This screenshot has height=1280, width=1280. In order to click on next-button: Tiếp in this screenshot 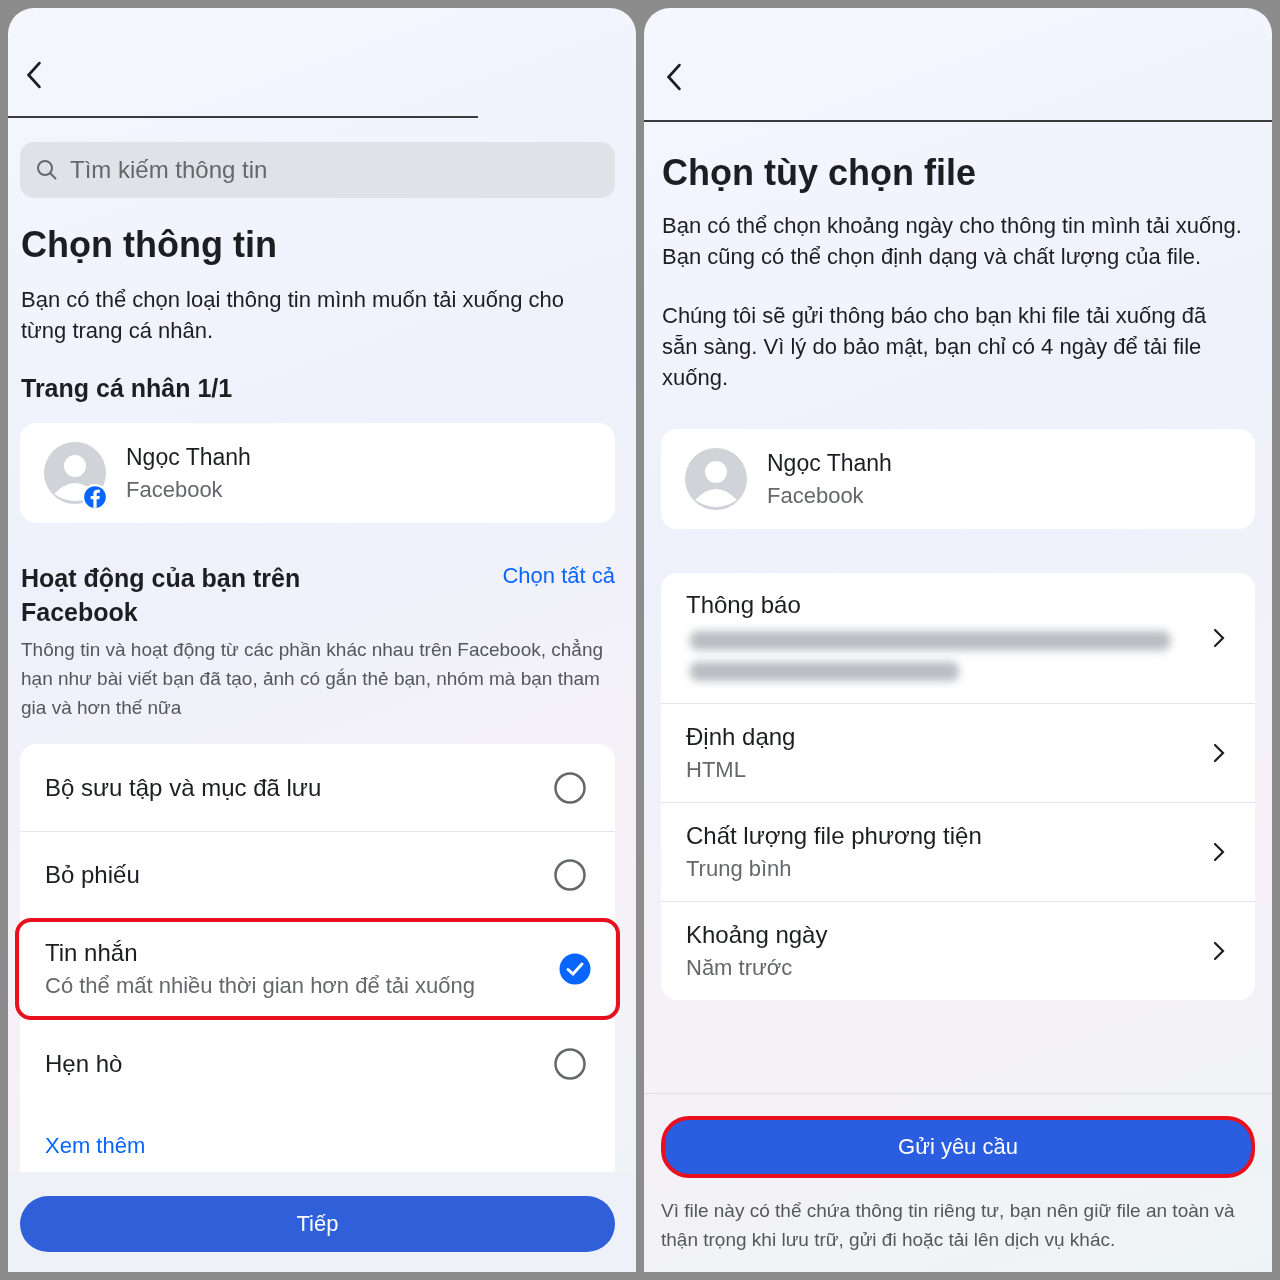, I will do `click(317, 1224)`.